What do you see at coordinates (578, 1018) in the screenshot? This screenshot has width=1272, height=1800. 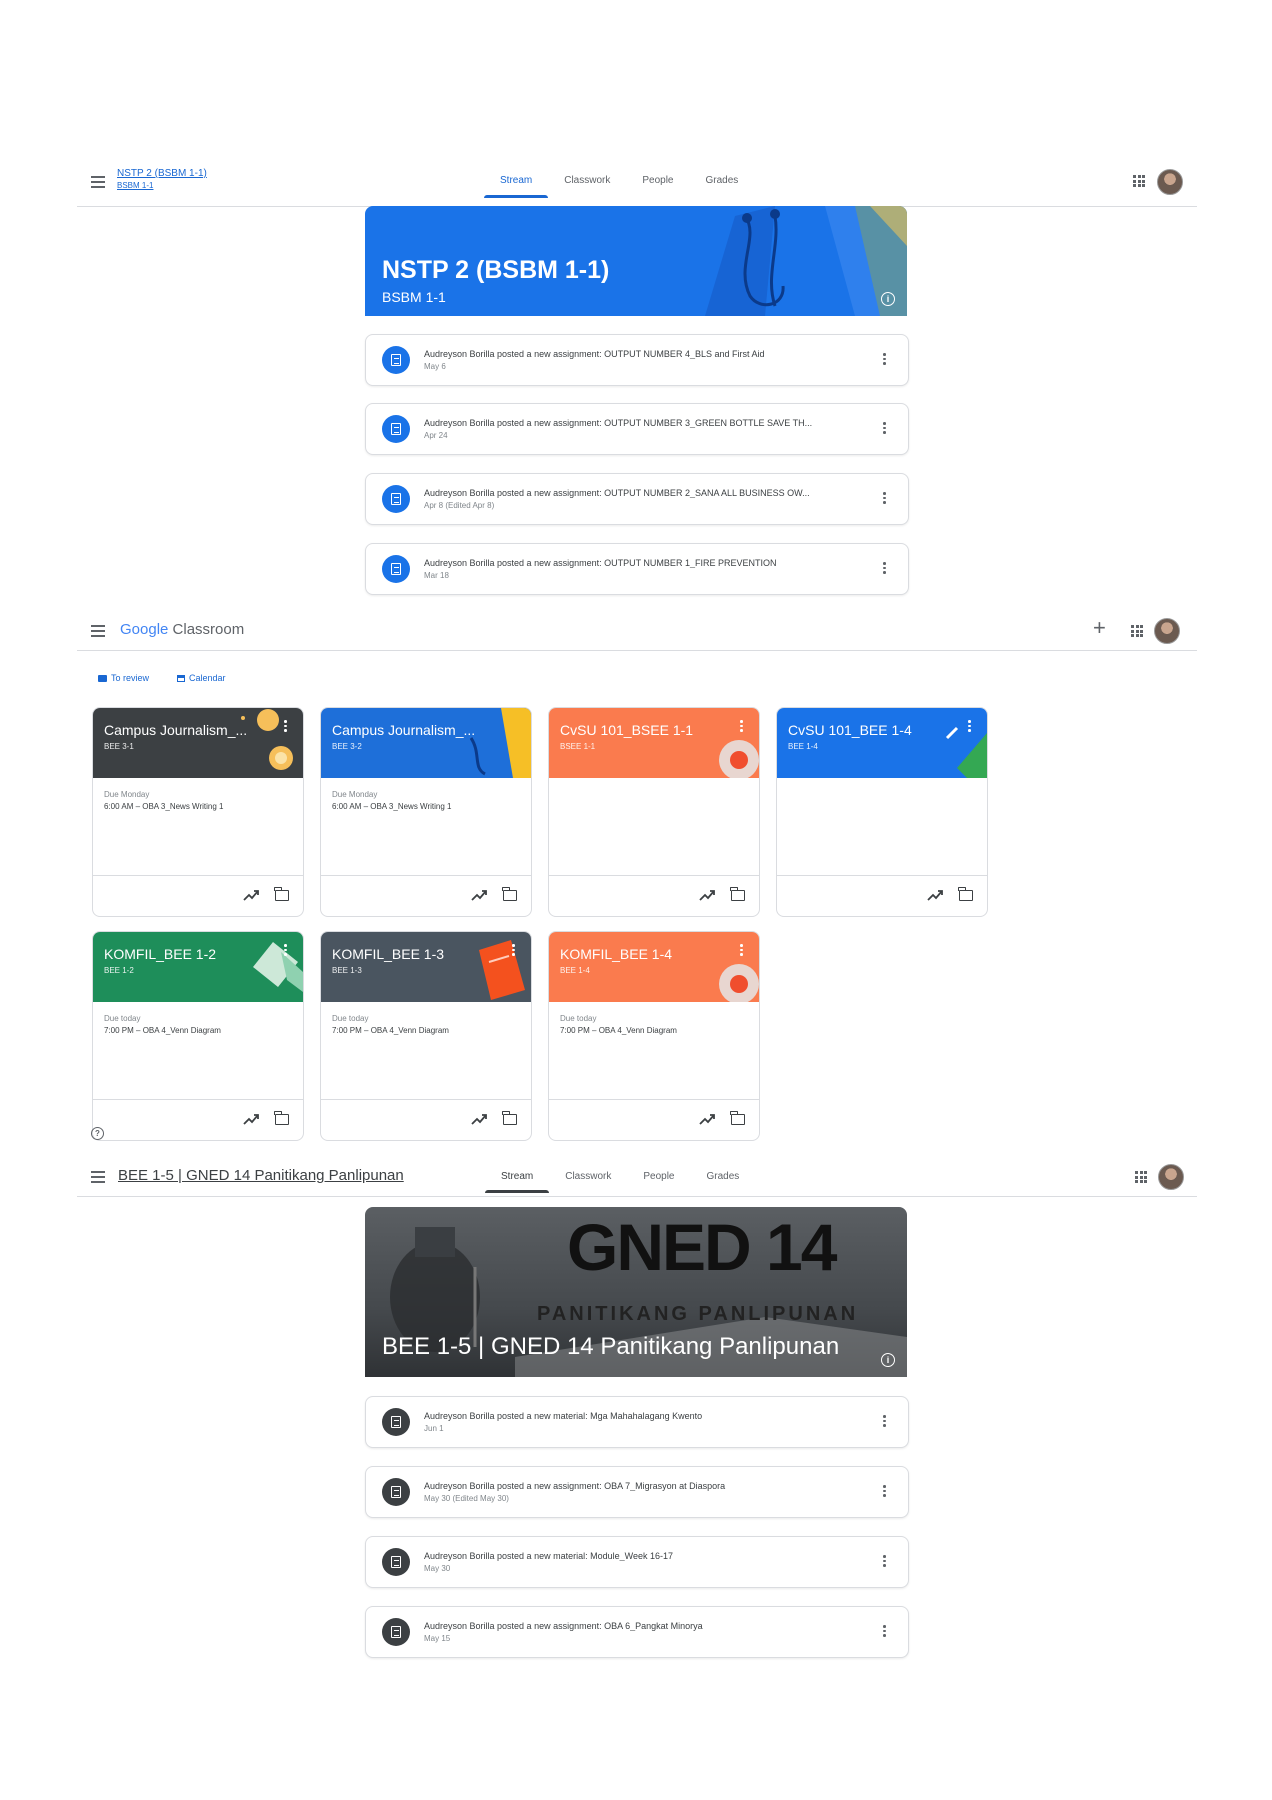 I see `due-label: Due today` at bounding box center [578, 1018].